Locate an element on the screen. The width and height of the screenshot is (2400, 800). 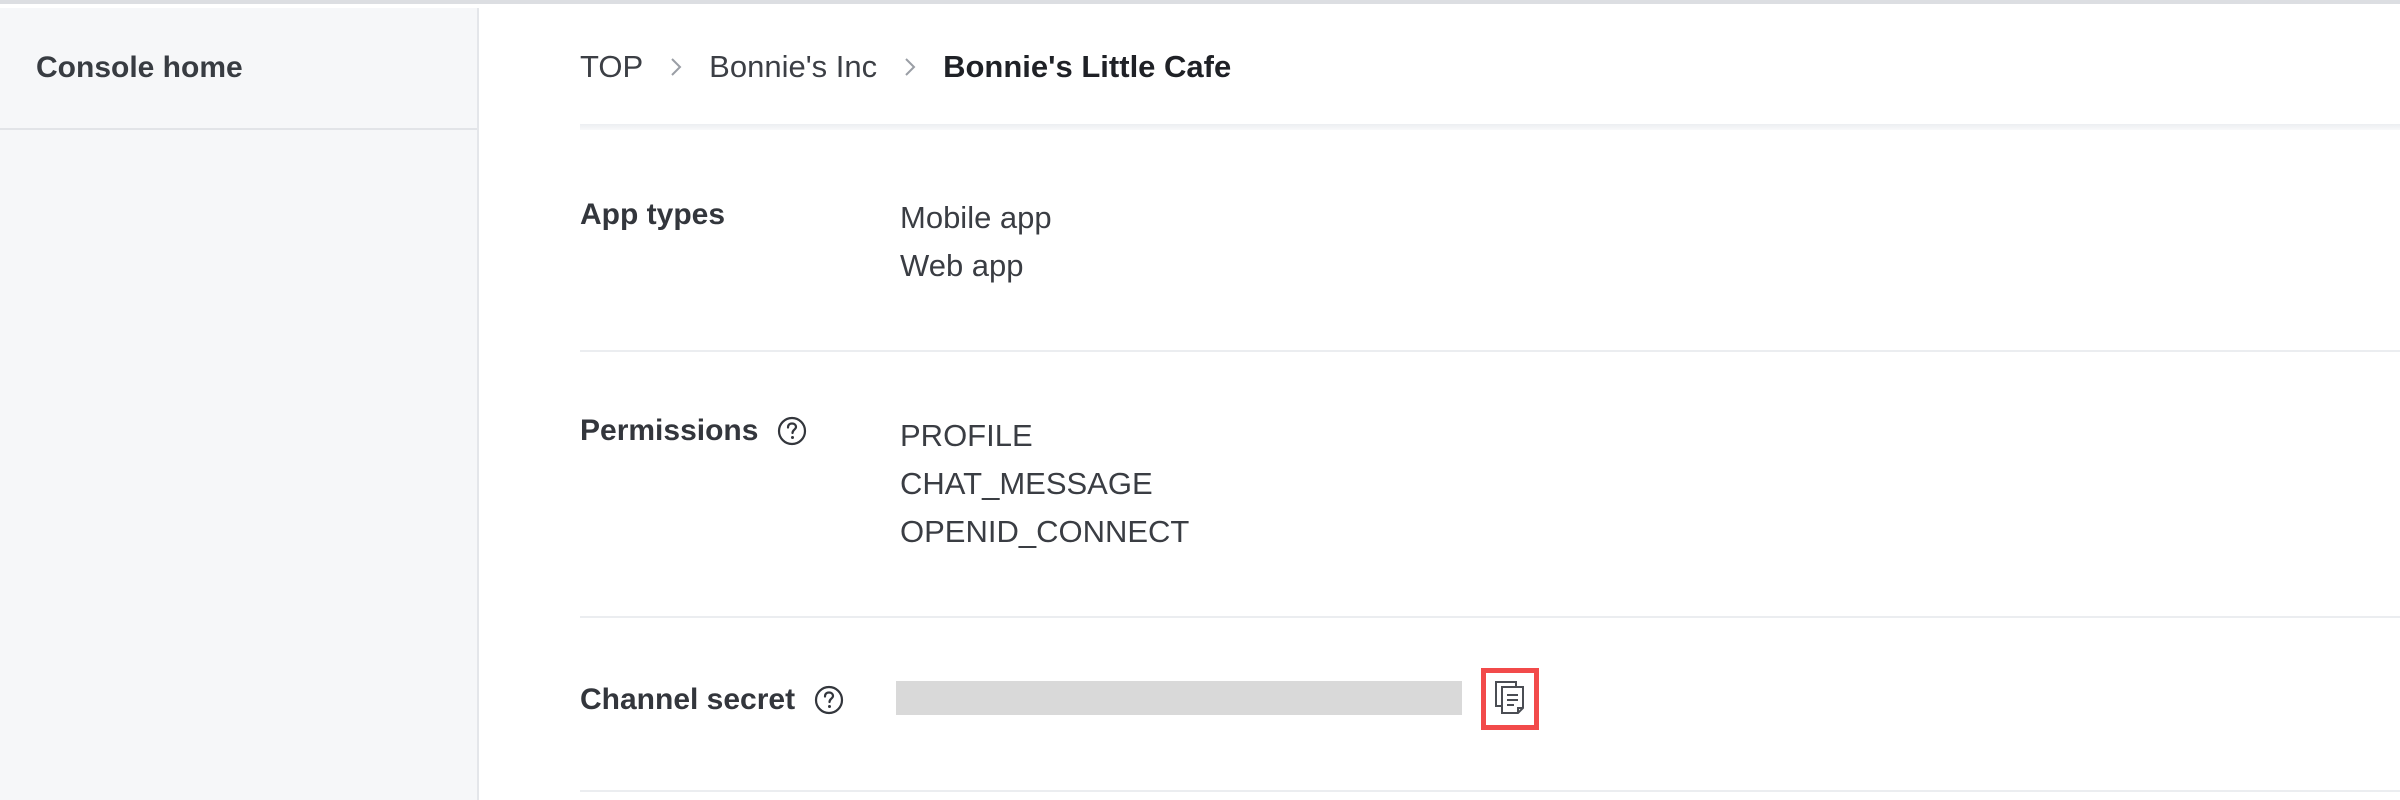
app-type-item: Web app is located at coordinates (962, 265).